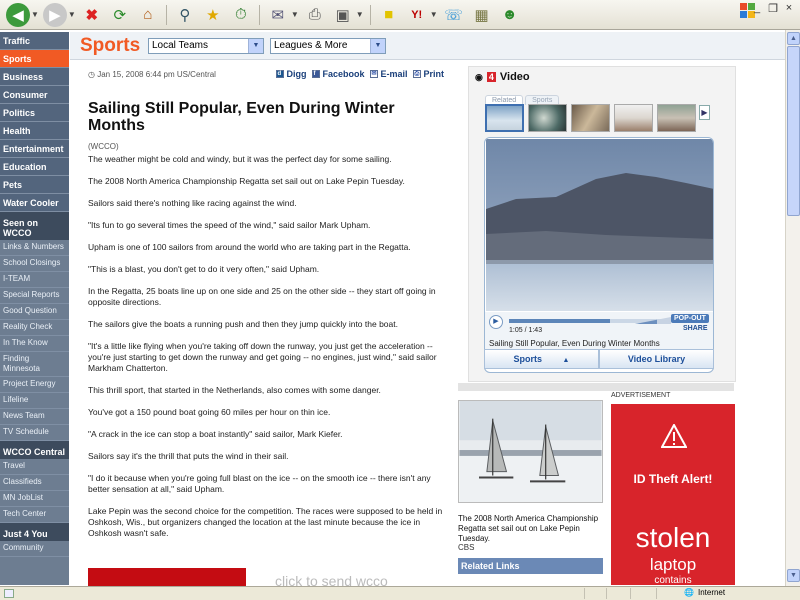  Describe the element at coordinates (34, 149) in the screenshot. I see `nav-item-entertainment: Entertainment` at that location.